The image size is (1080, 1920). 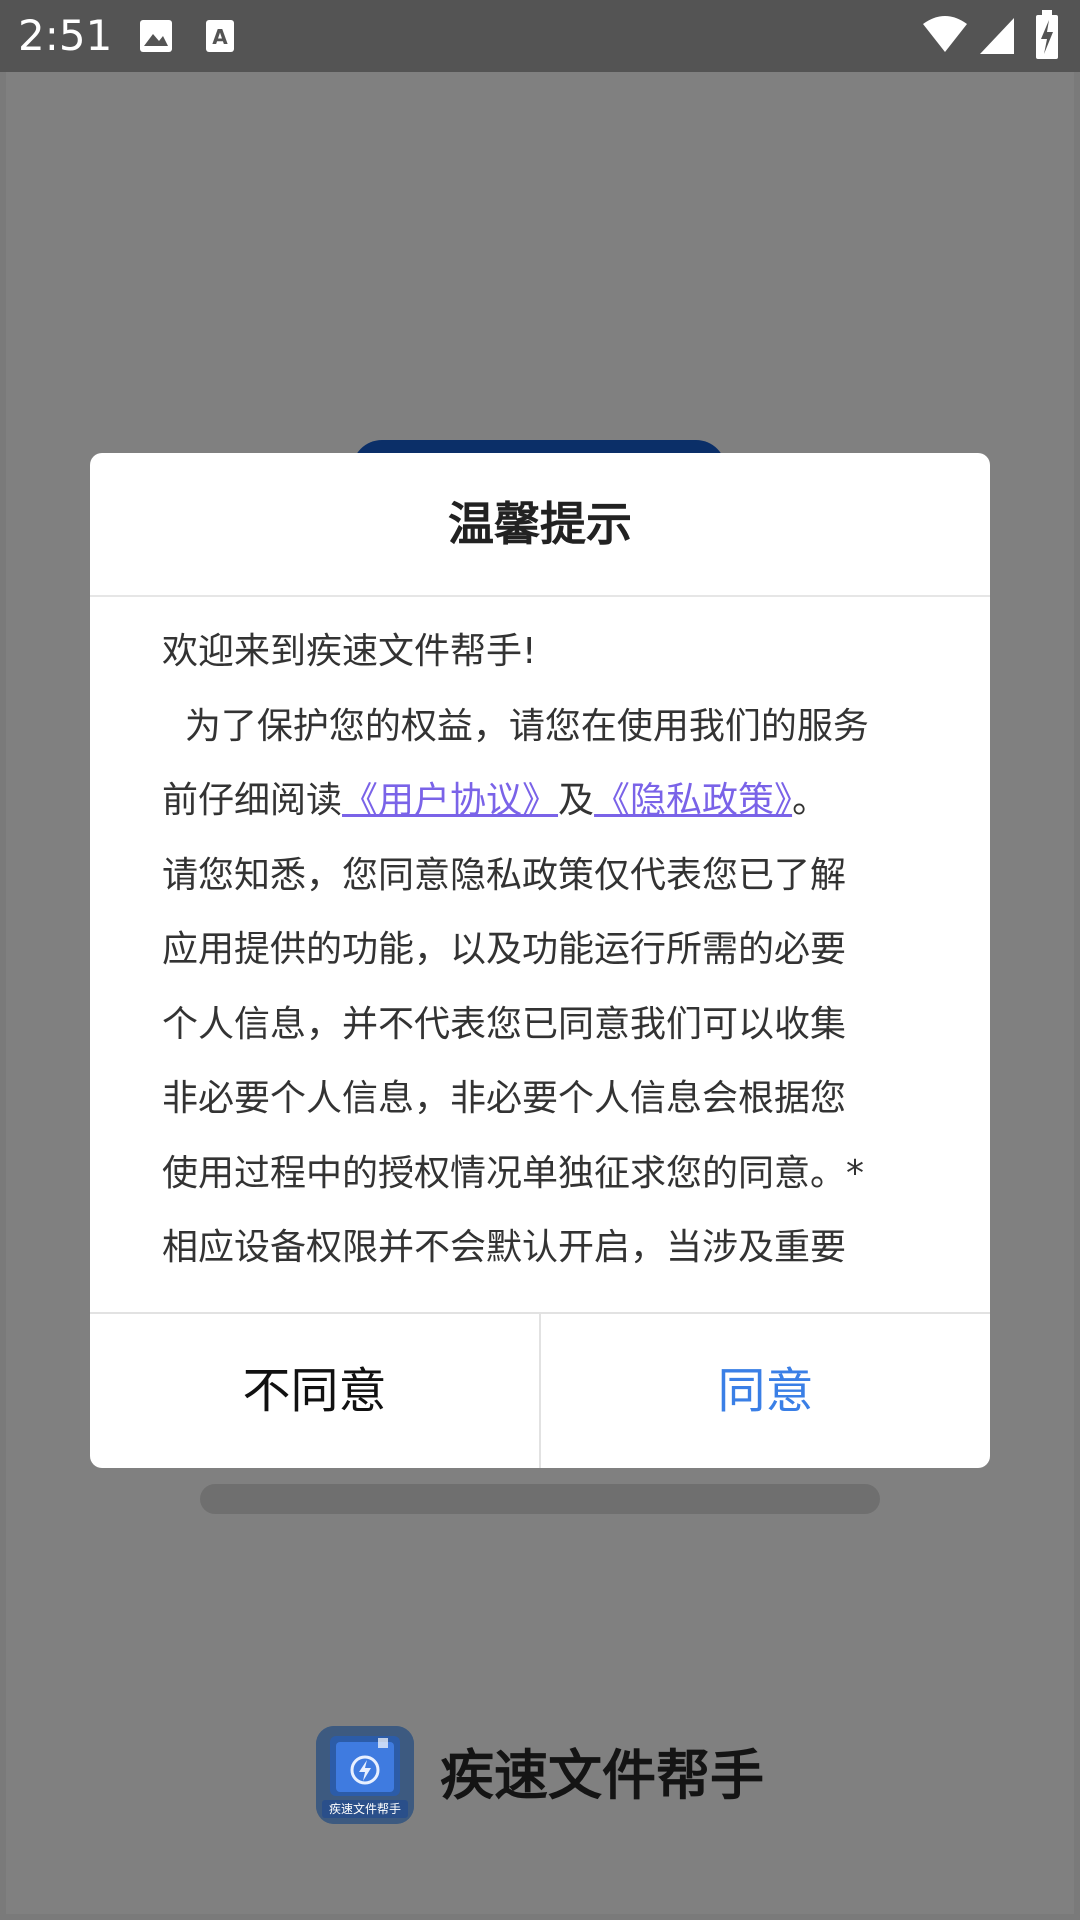 I want to click on body-line: 非必要个人信息，非必要个人信息会根据您, so click(x=504, y=1098).